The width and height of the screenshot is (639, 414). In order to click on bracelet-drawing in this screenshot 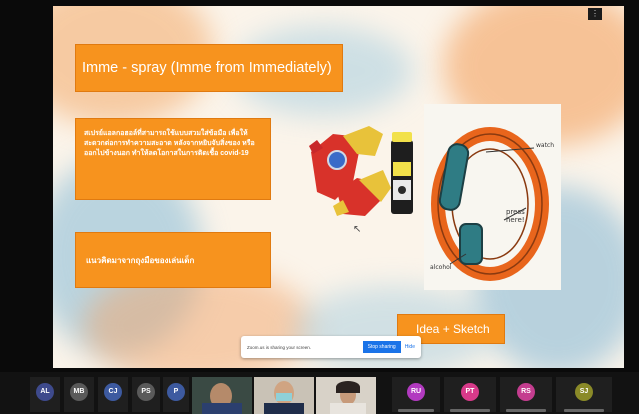, I will do `click(490, 204)`.